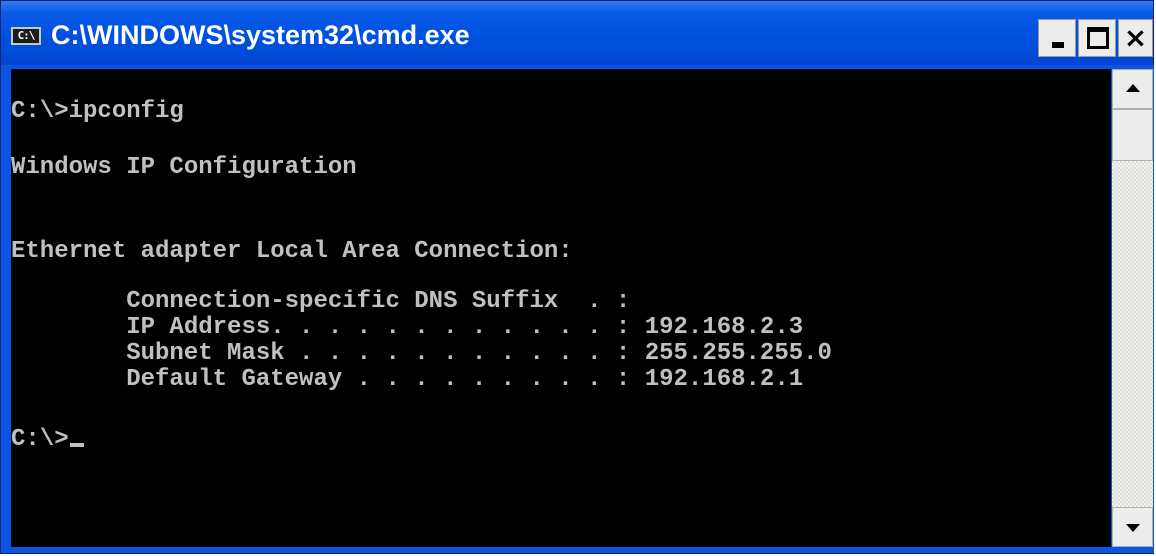 The height and width of the screenshot is (556, 1156). I want to click on close-button: ×, so click(1135, 38).